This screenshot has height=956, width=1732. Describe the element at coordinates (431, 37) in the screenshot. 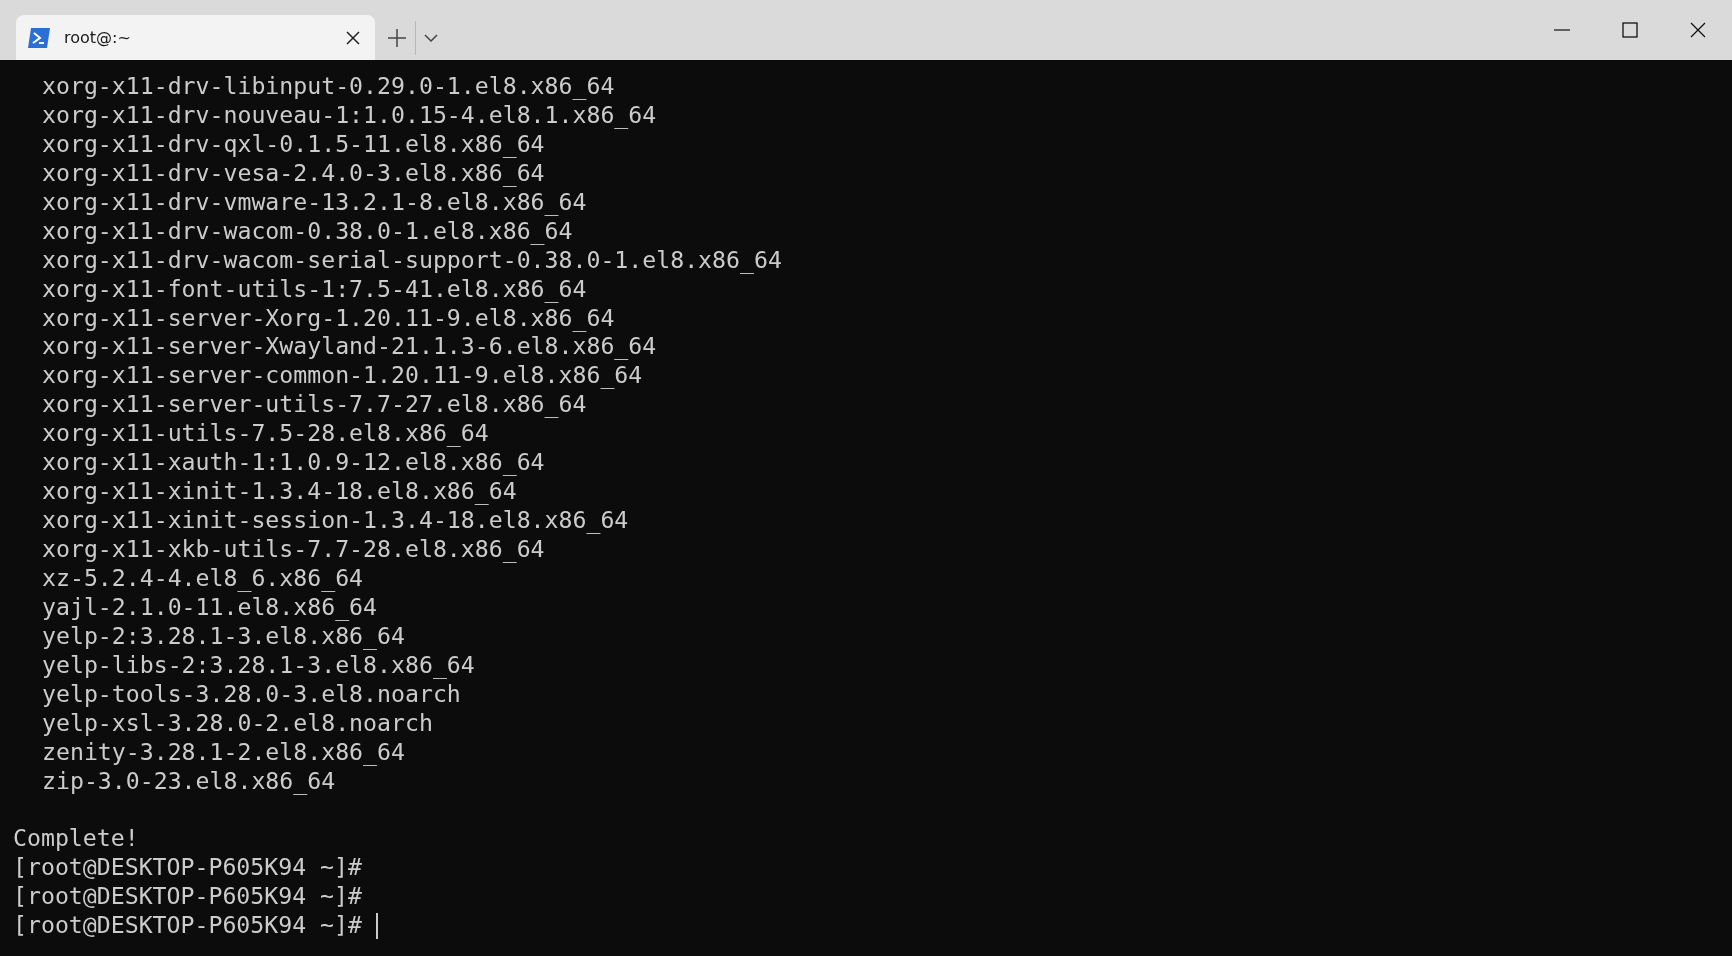

I see `chevron-down-icon` at that location.